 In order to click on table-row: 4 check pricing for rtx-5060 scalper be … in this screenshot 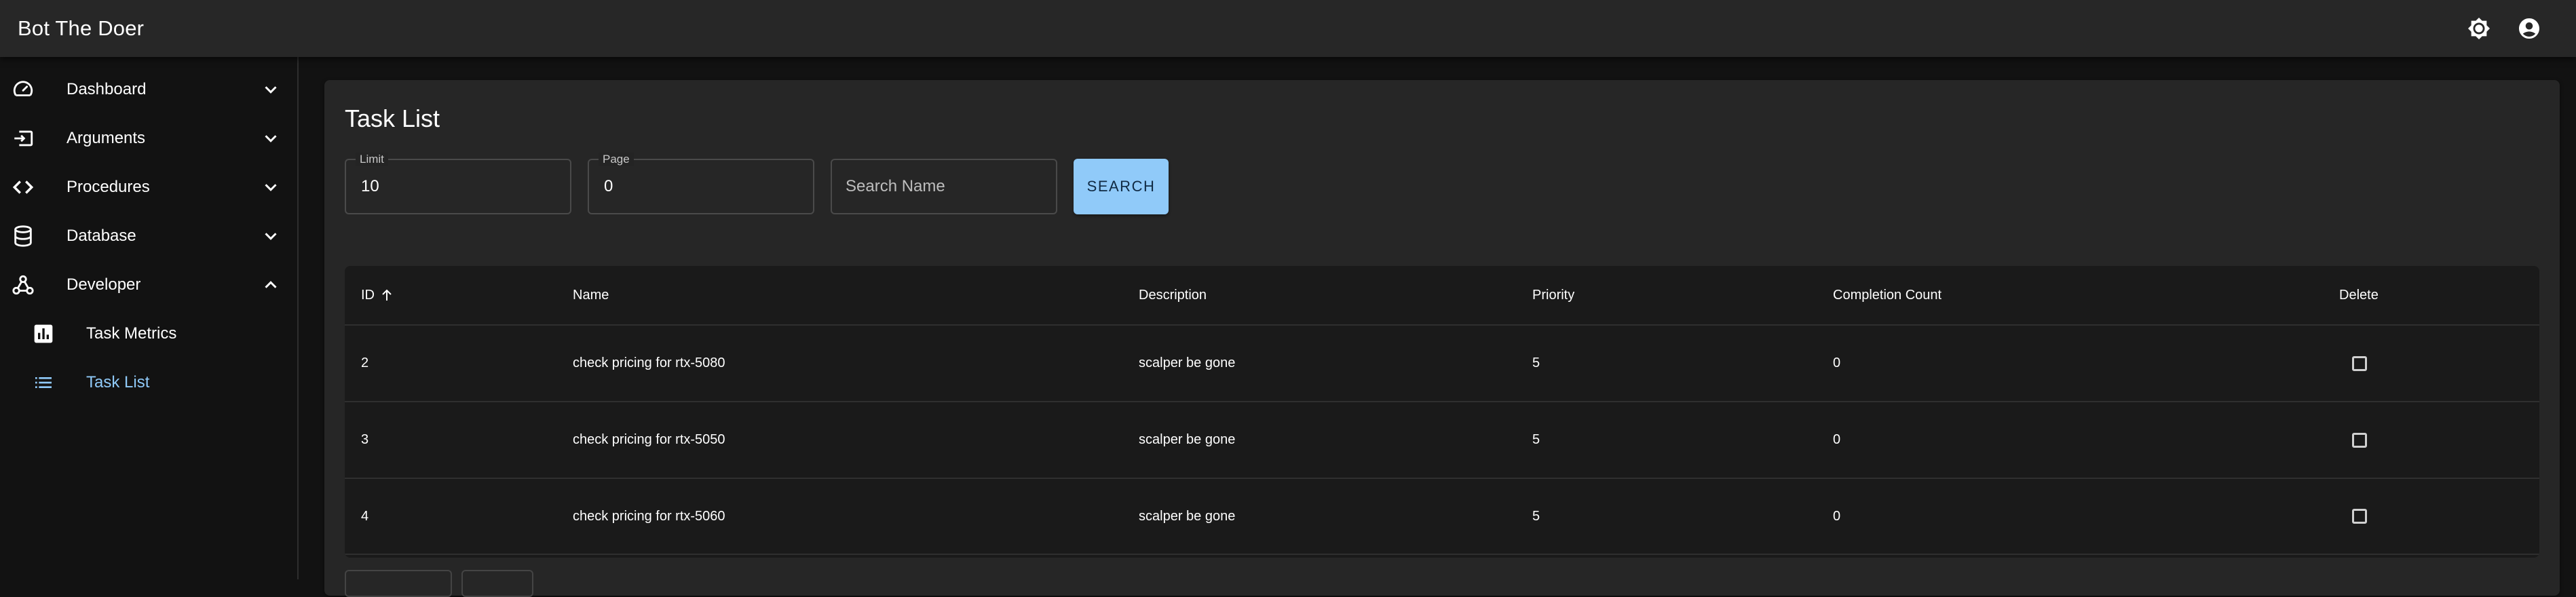, I will do `click(1442, 517)`.